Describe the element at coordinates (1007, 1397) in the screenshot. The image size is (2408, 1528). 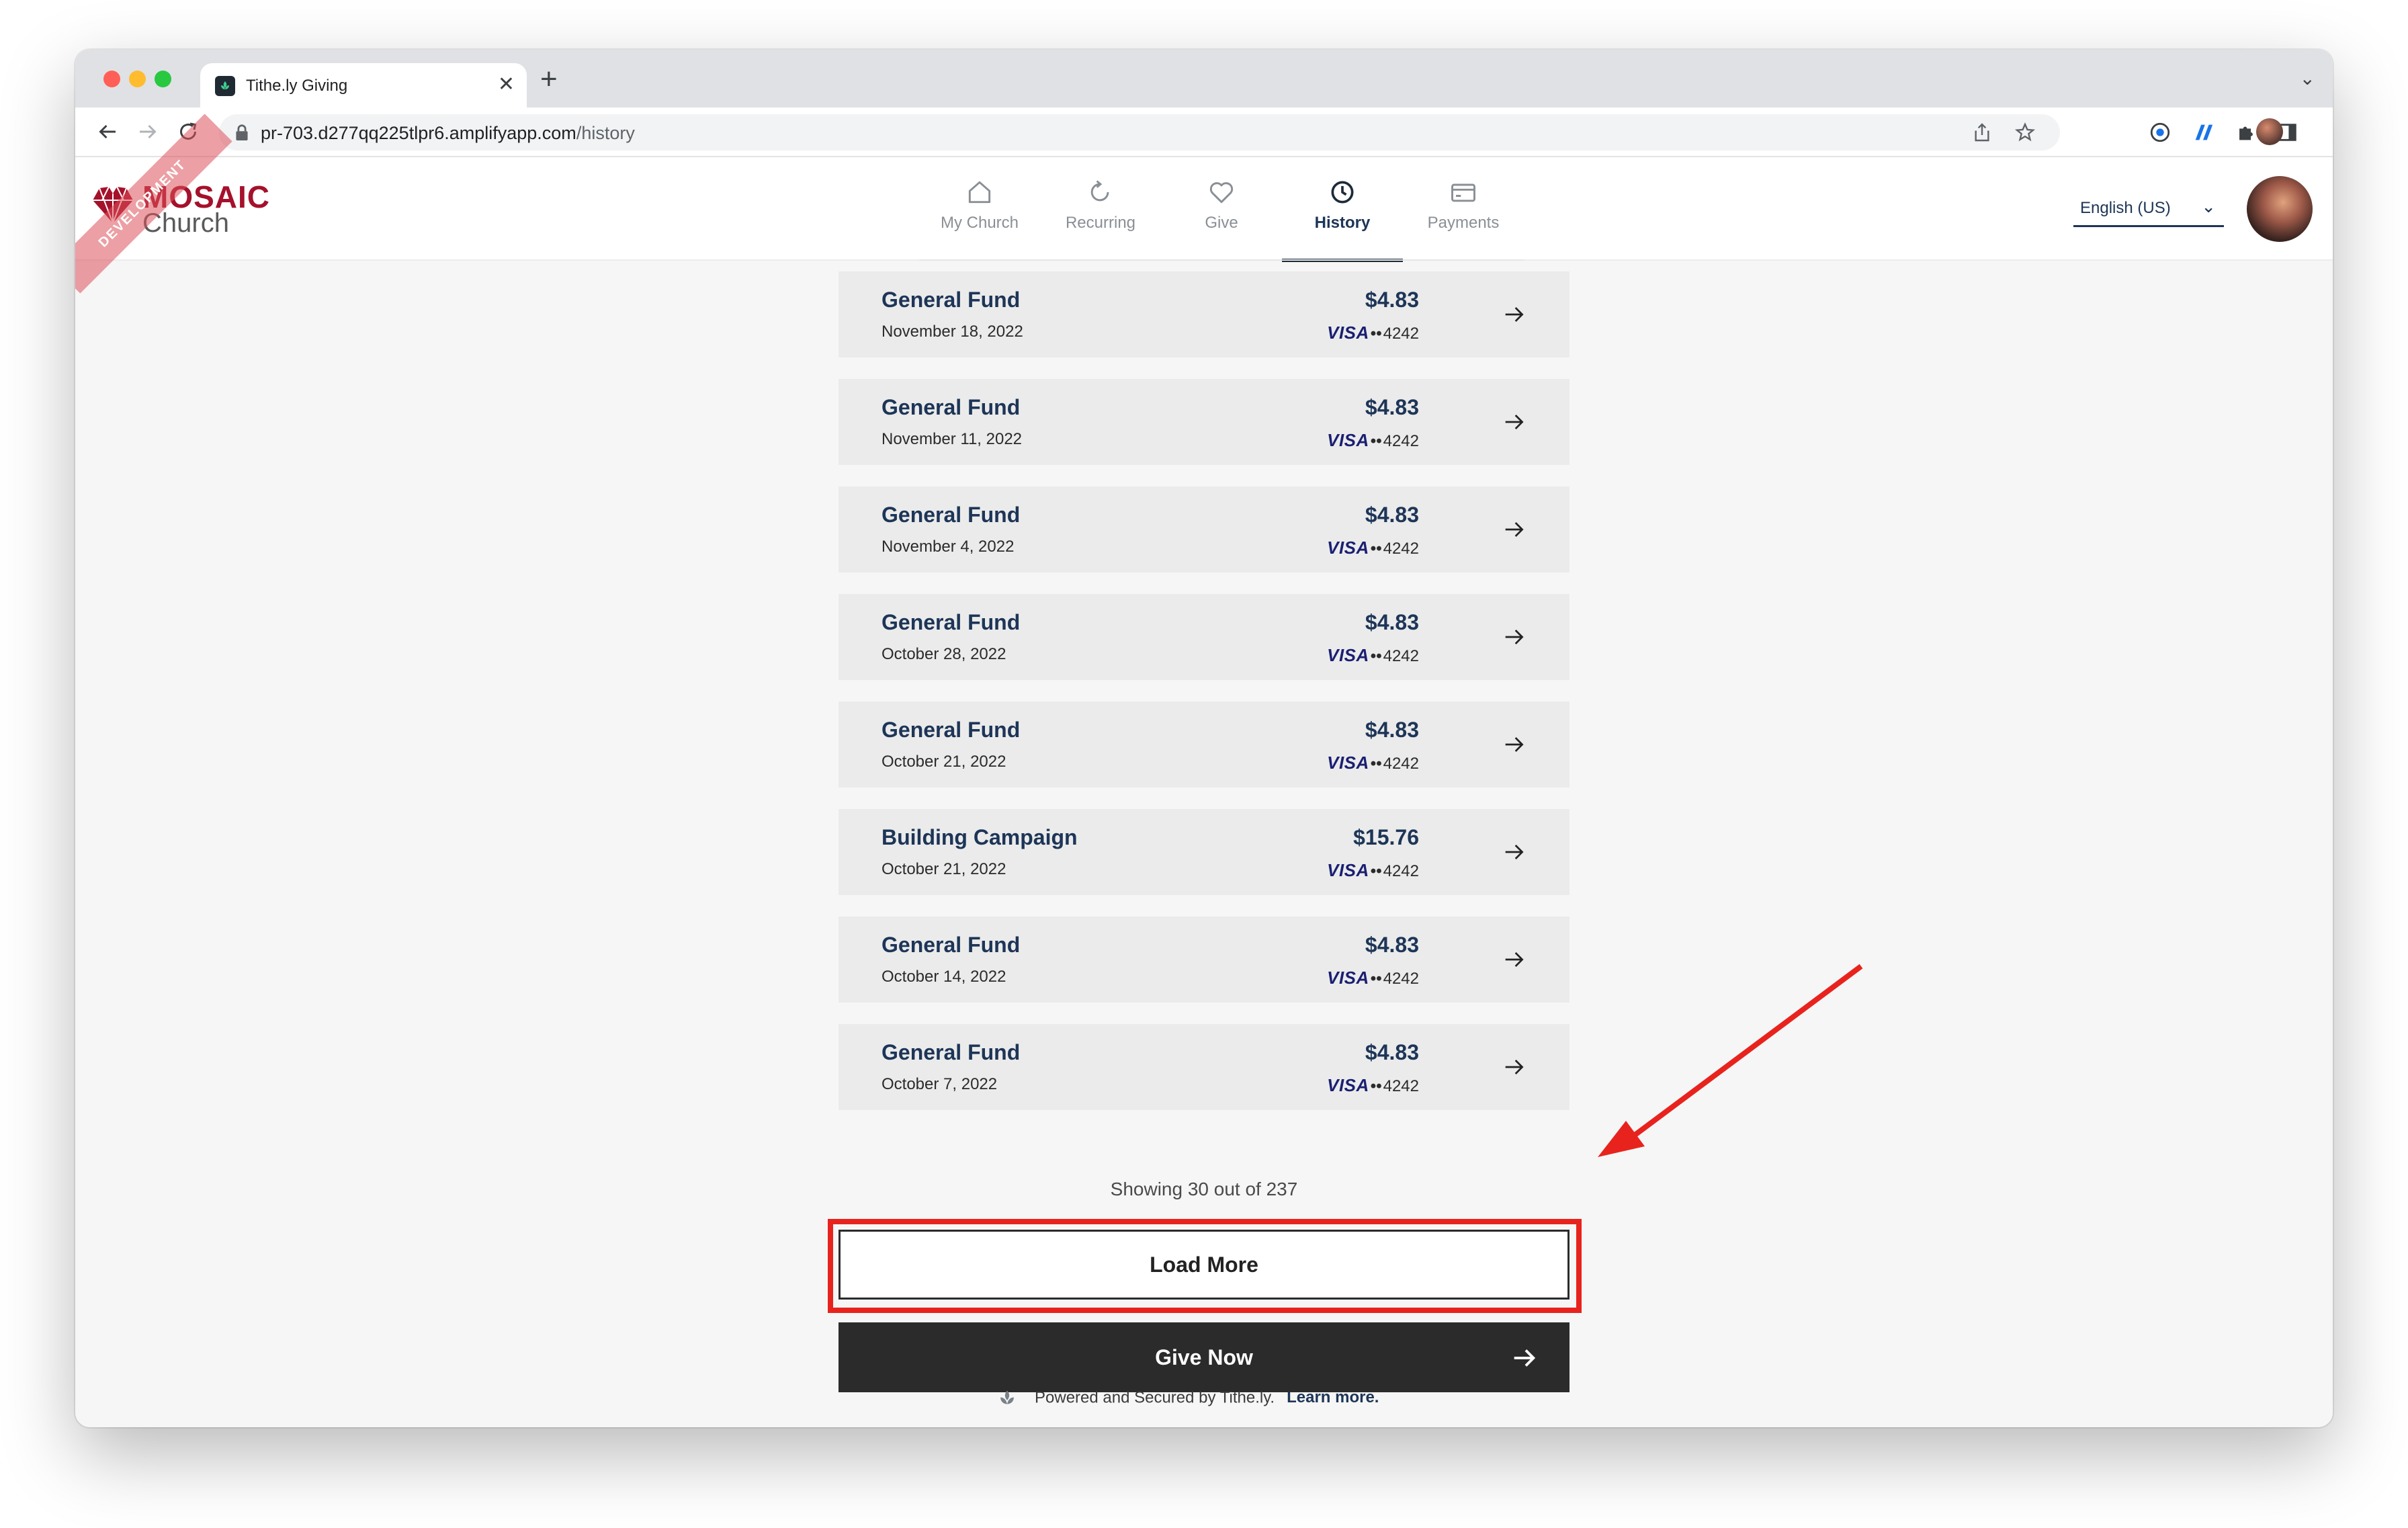
I see `tithely-leaf-icon` at that location.